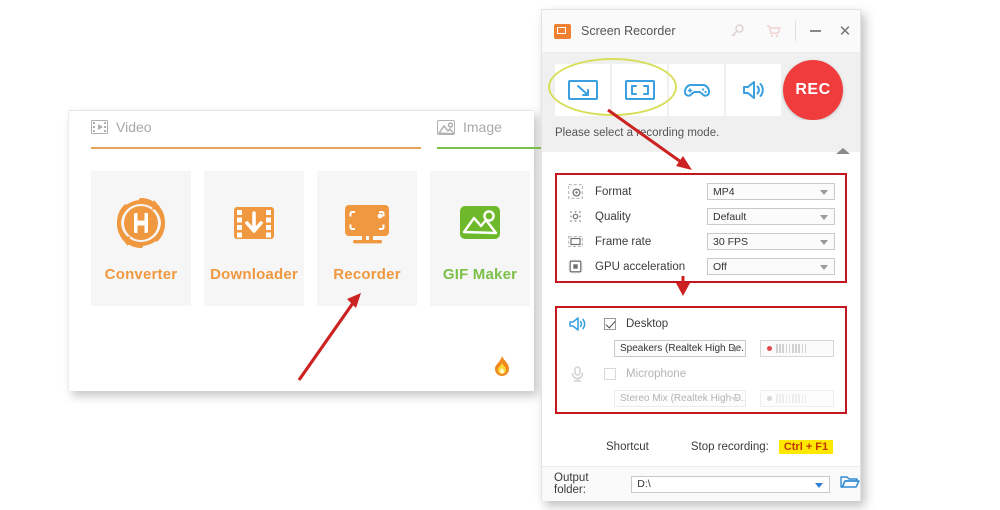 This screenshot has height=510, width=1000. What do you see at coordinates (254, 274) in the screenshot?
I see `card-downloader-label: Downloader` at bounding box center [254, 274].